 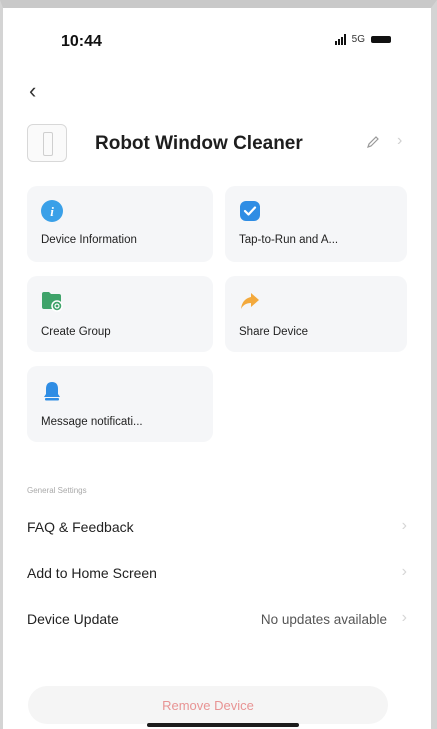 I want to click on row-value: No updates available, so click(x=323, y=619).